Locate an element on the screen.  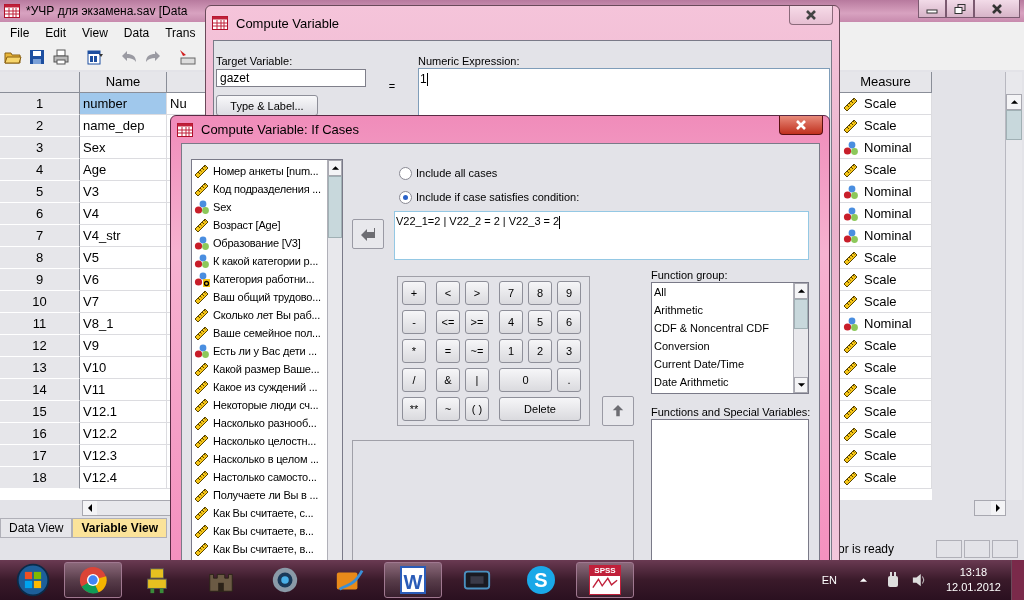
radio-option: Include if case satisfies condition: is located at coordinates (604, 197).